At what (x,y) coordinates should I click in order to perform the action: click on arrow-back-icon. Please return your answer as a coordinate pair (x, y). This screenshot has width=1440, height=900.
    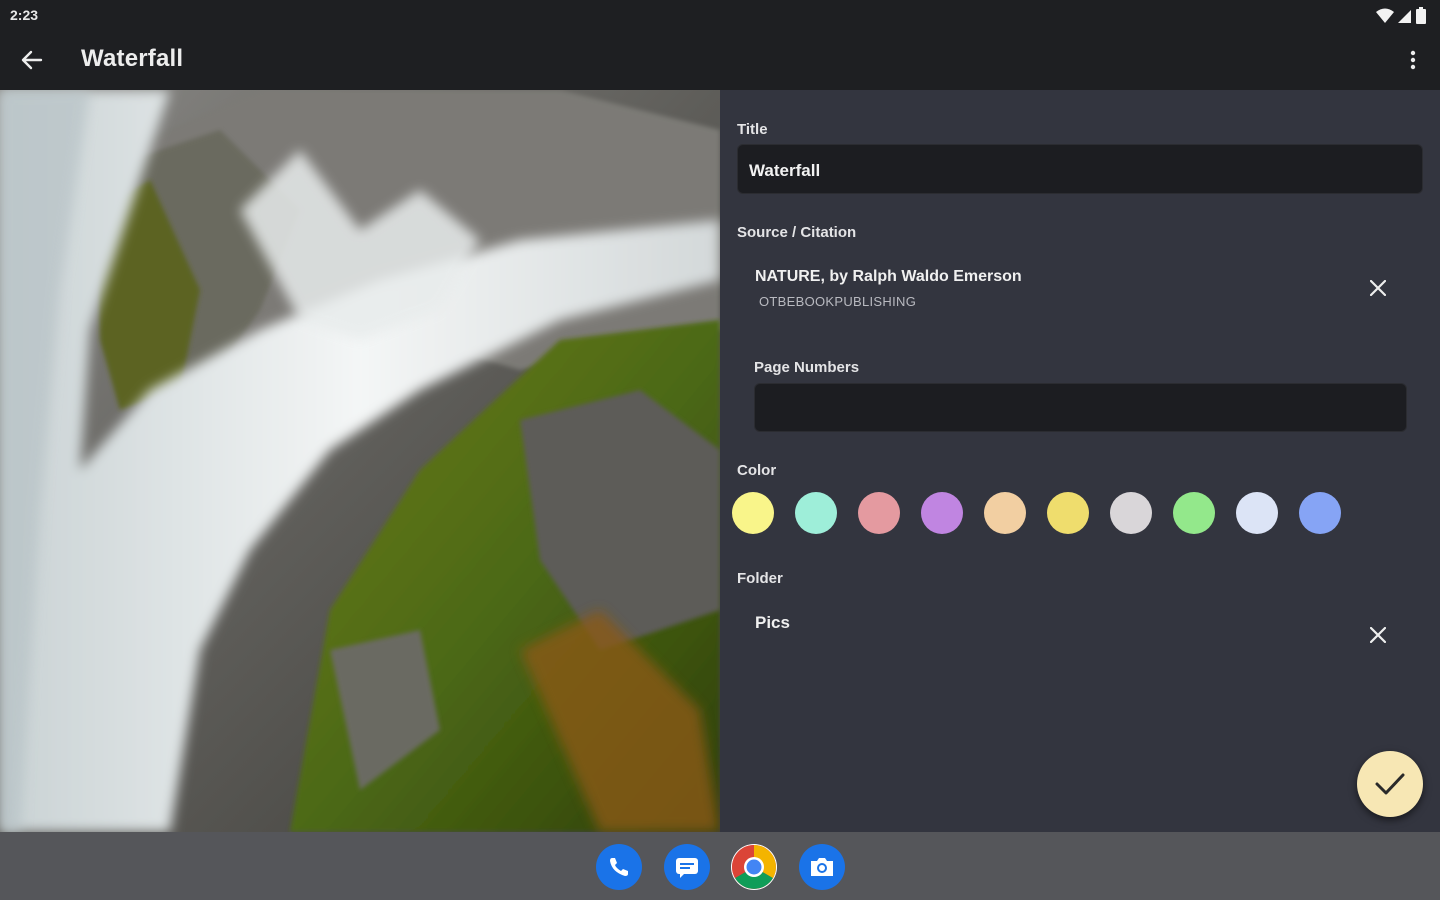
    Looking at the image, I should click on (32, 60).